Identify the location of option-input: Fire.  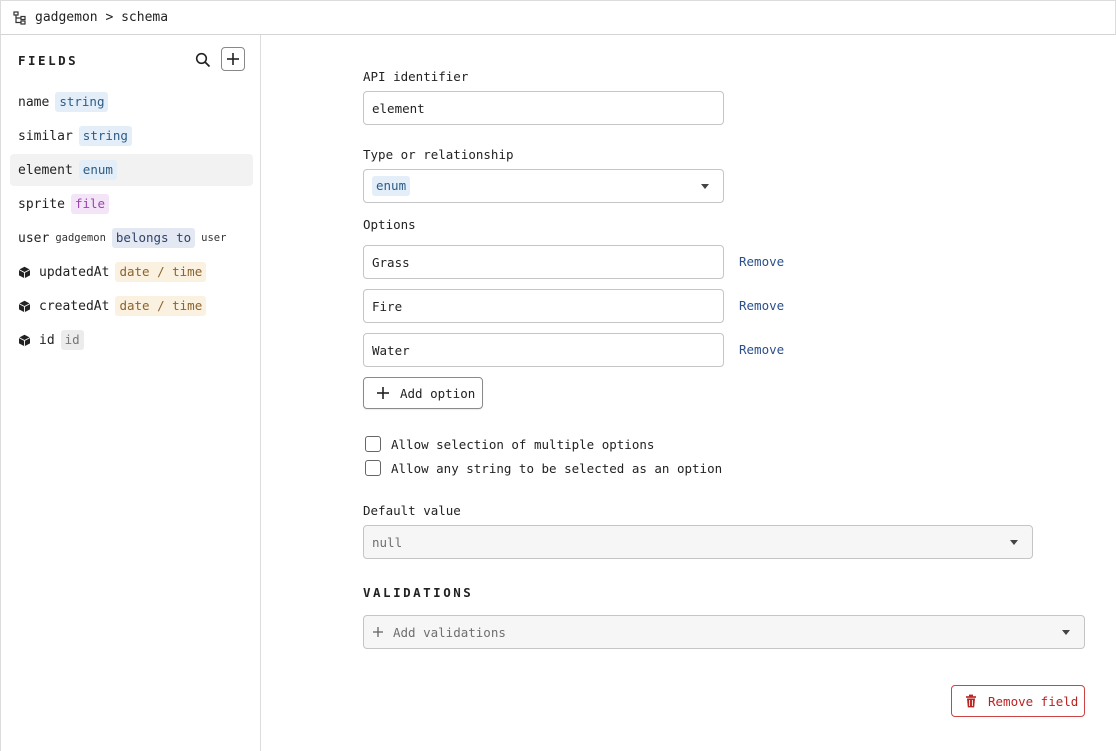
(543, 306).